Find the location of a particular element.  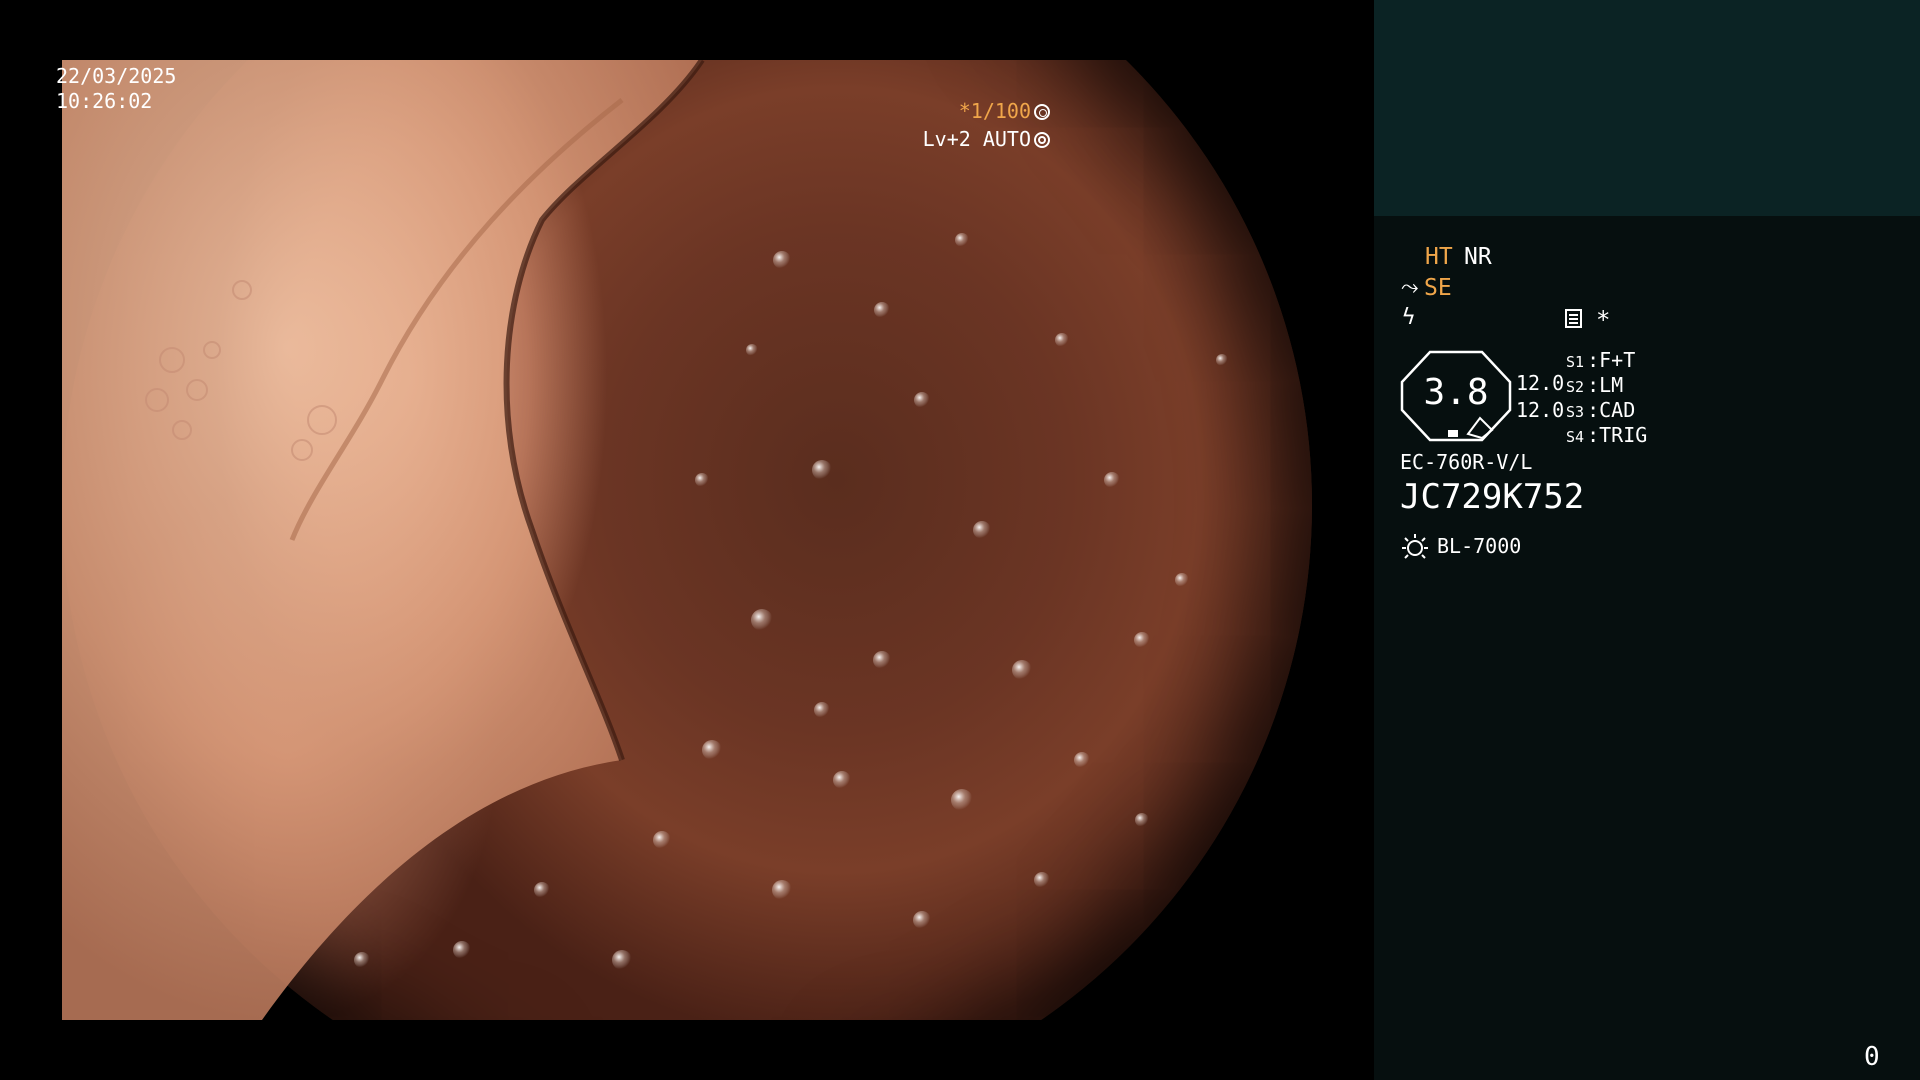

time-label: 10:26:02 is located at coordinates (104, 101).